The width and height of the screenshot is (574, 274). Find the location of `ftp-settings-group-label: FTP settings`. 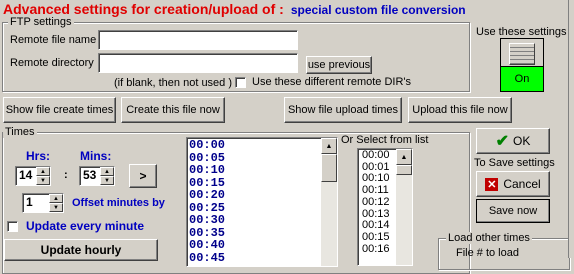

ftp-settings-group-label: FTP settings is located at coordinates (41, 22).